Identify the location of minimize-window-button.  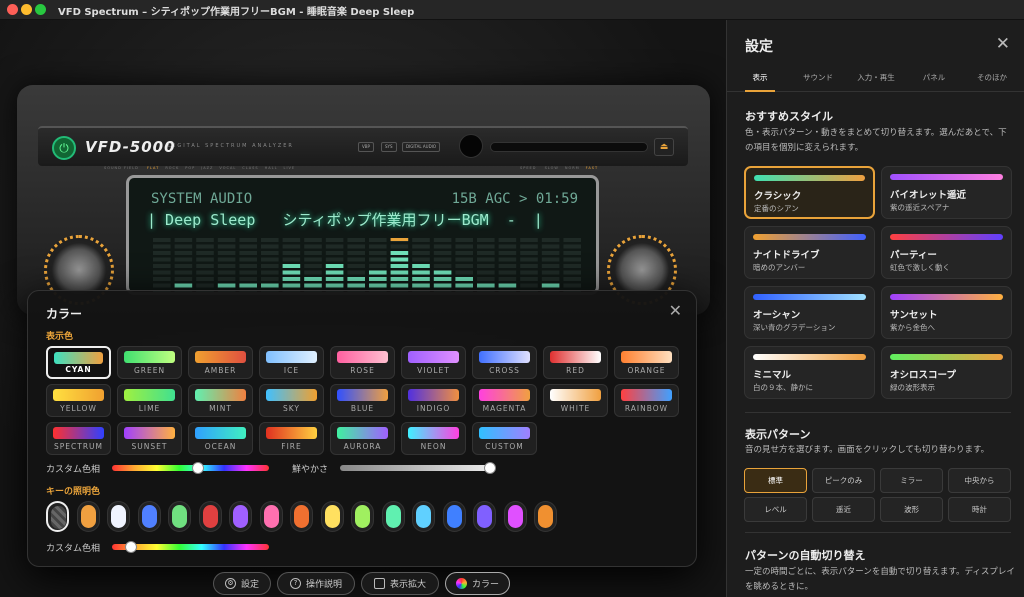
(26, 9).